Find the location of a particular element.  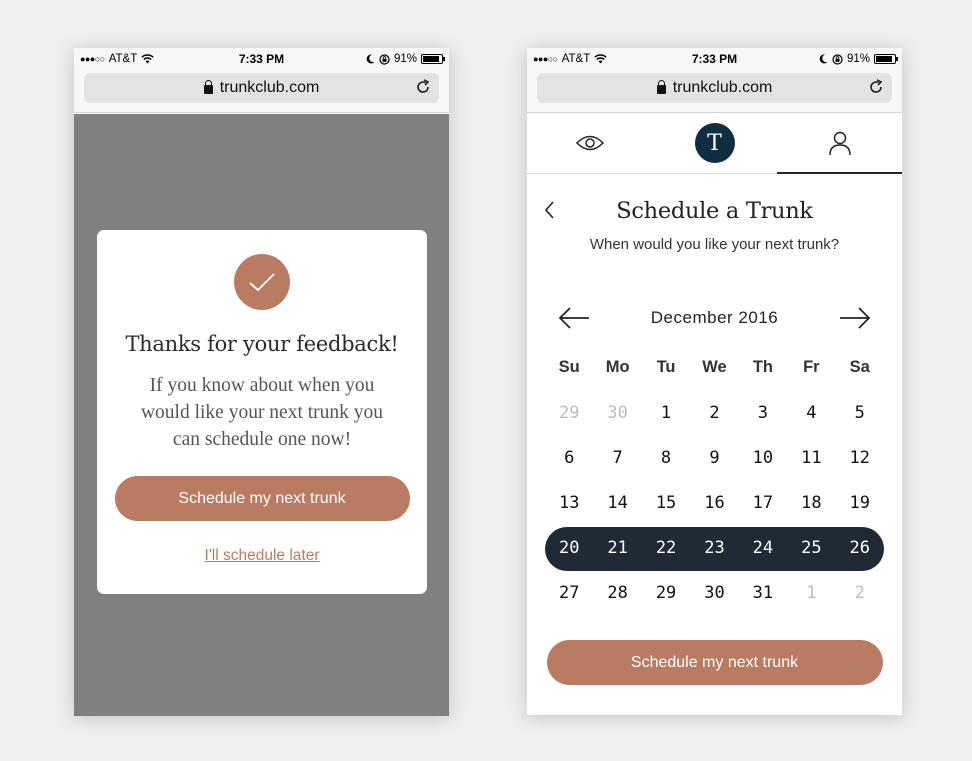

calendar-day: 12 is located at coordinates (860, 458).